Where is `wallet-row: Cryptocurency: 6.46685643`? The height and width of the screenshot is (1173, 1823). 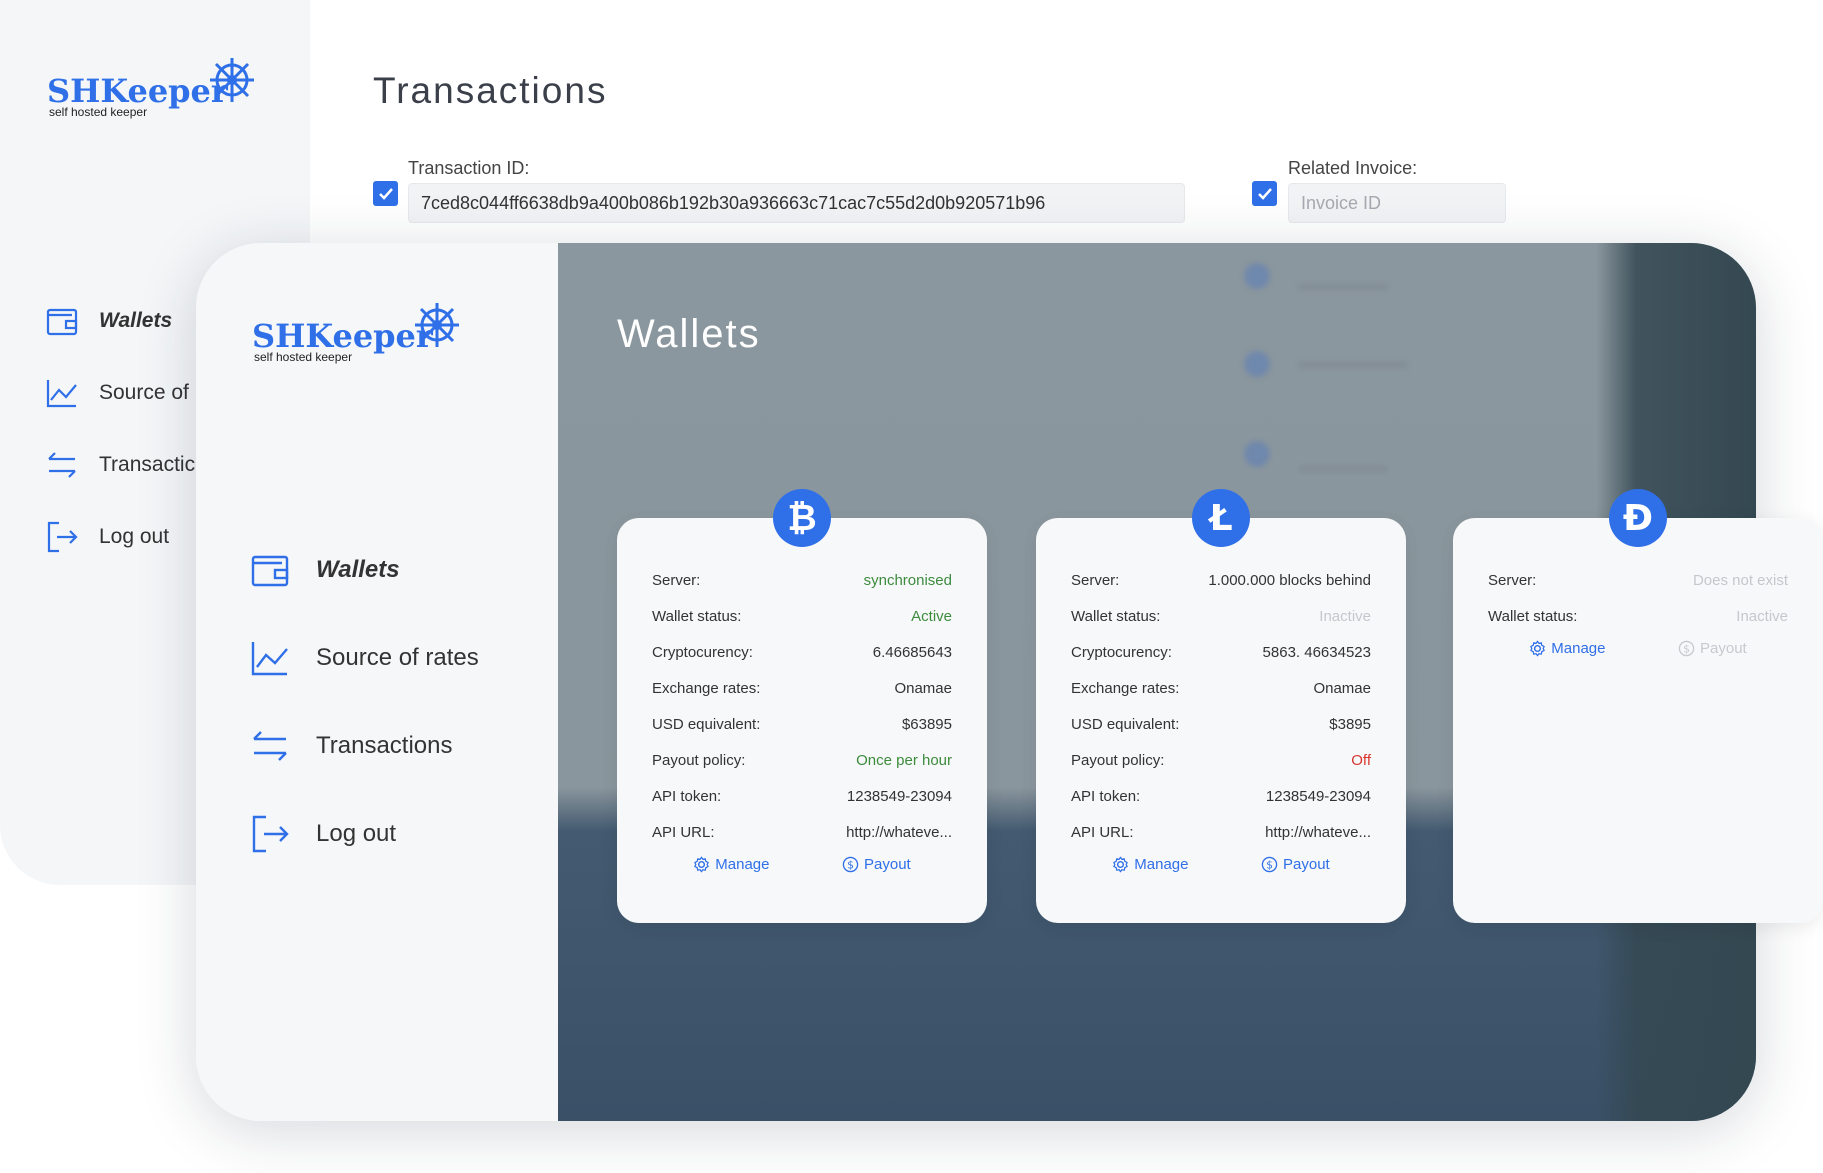 wallet-row: Cryptocurency: 6.46685643 is located at coordinates (802, 652).